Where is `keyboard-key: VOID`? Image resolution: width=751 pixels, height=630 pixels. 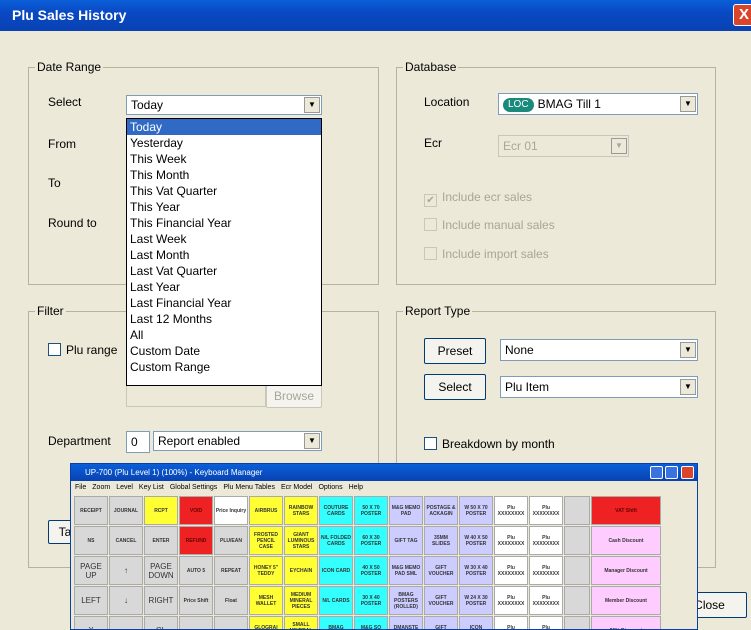 keyboard-key: VOID is located at coordinates (196, 510).